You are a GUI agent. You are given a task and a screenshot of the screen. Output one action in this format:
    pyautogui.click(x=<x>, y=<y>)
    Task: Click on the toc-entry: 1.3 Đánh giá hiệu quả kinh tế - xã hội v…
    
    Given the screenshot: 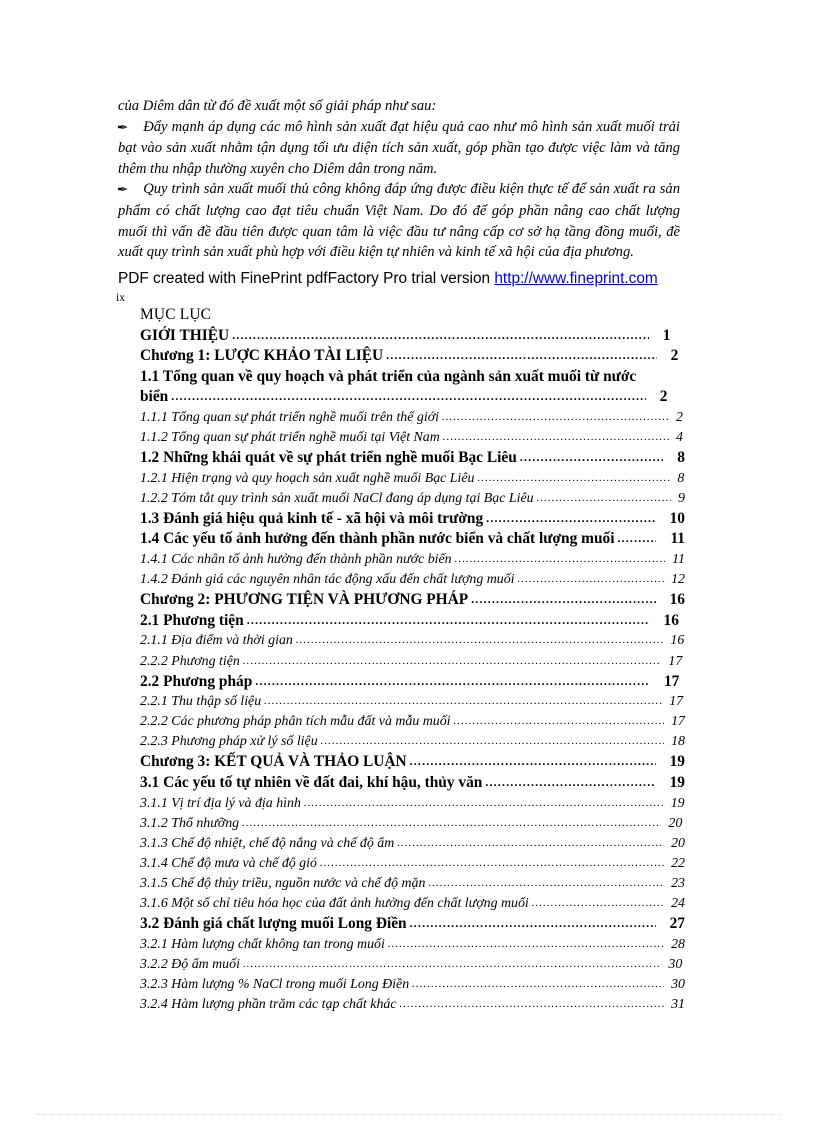 What is the action you would take?
    pyautogui.click(x=412, y=519)
    